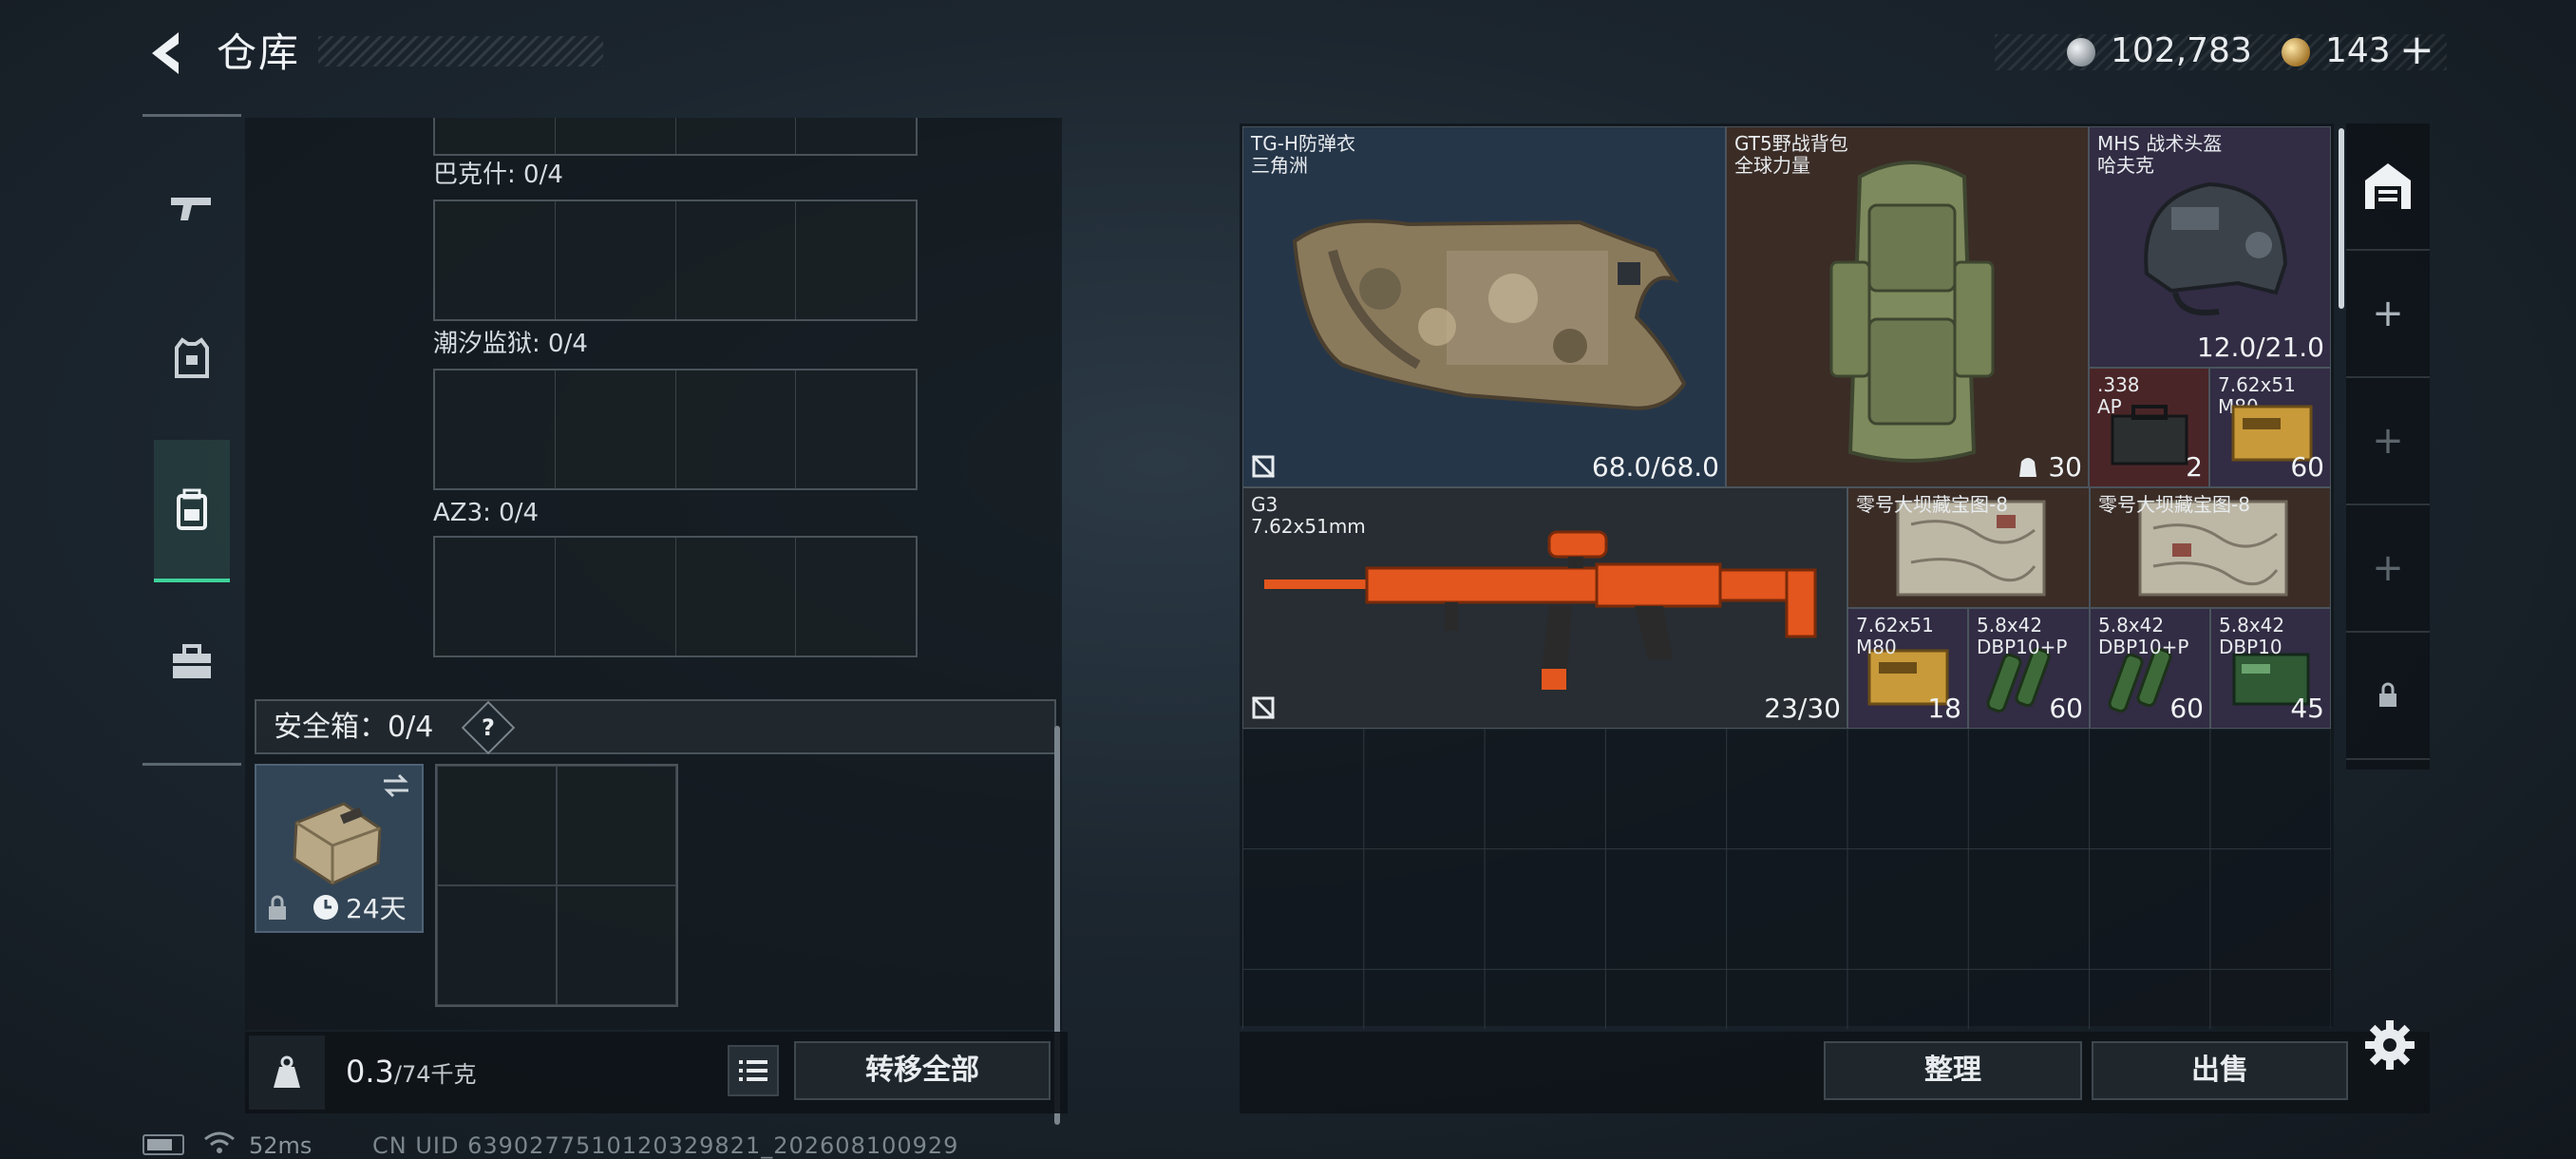 The width and height of the screenshot is (2576, 1159). What do you see at coordinates (1802, 708) in the screenshot?
I see `item-ammo-count: 23/30` at bounding box center [1802, 708].